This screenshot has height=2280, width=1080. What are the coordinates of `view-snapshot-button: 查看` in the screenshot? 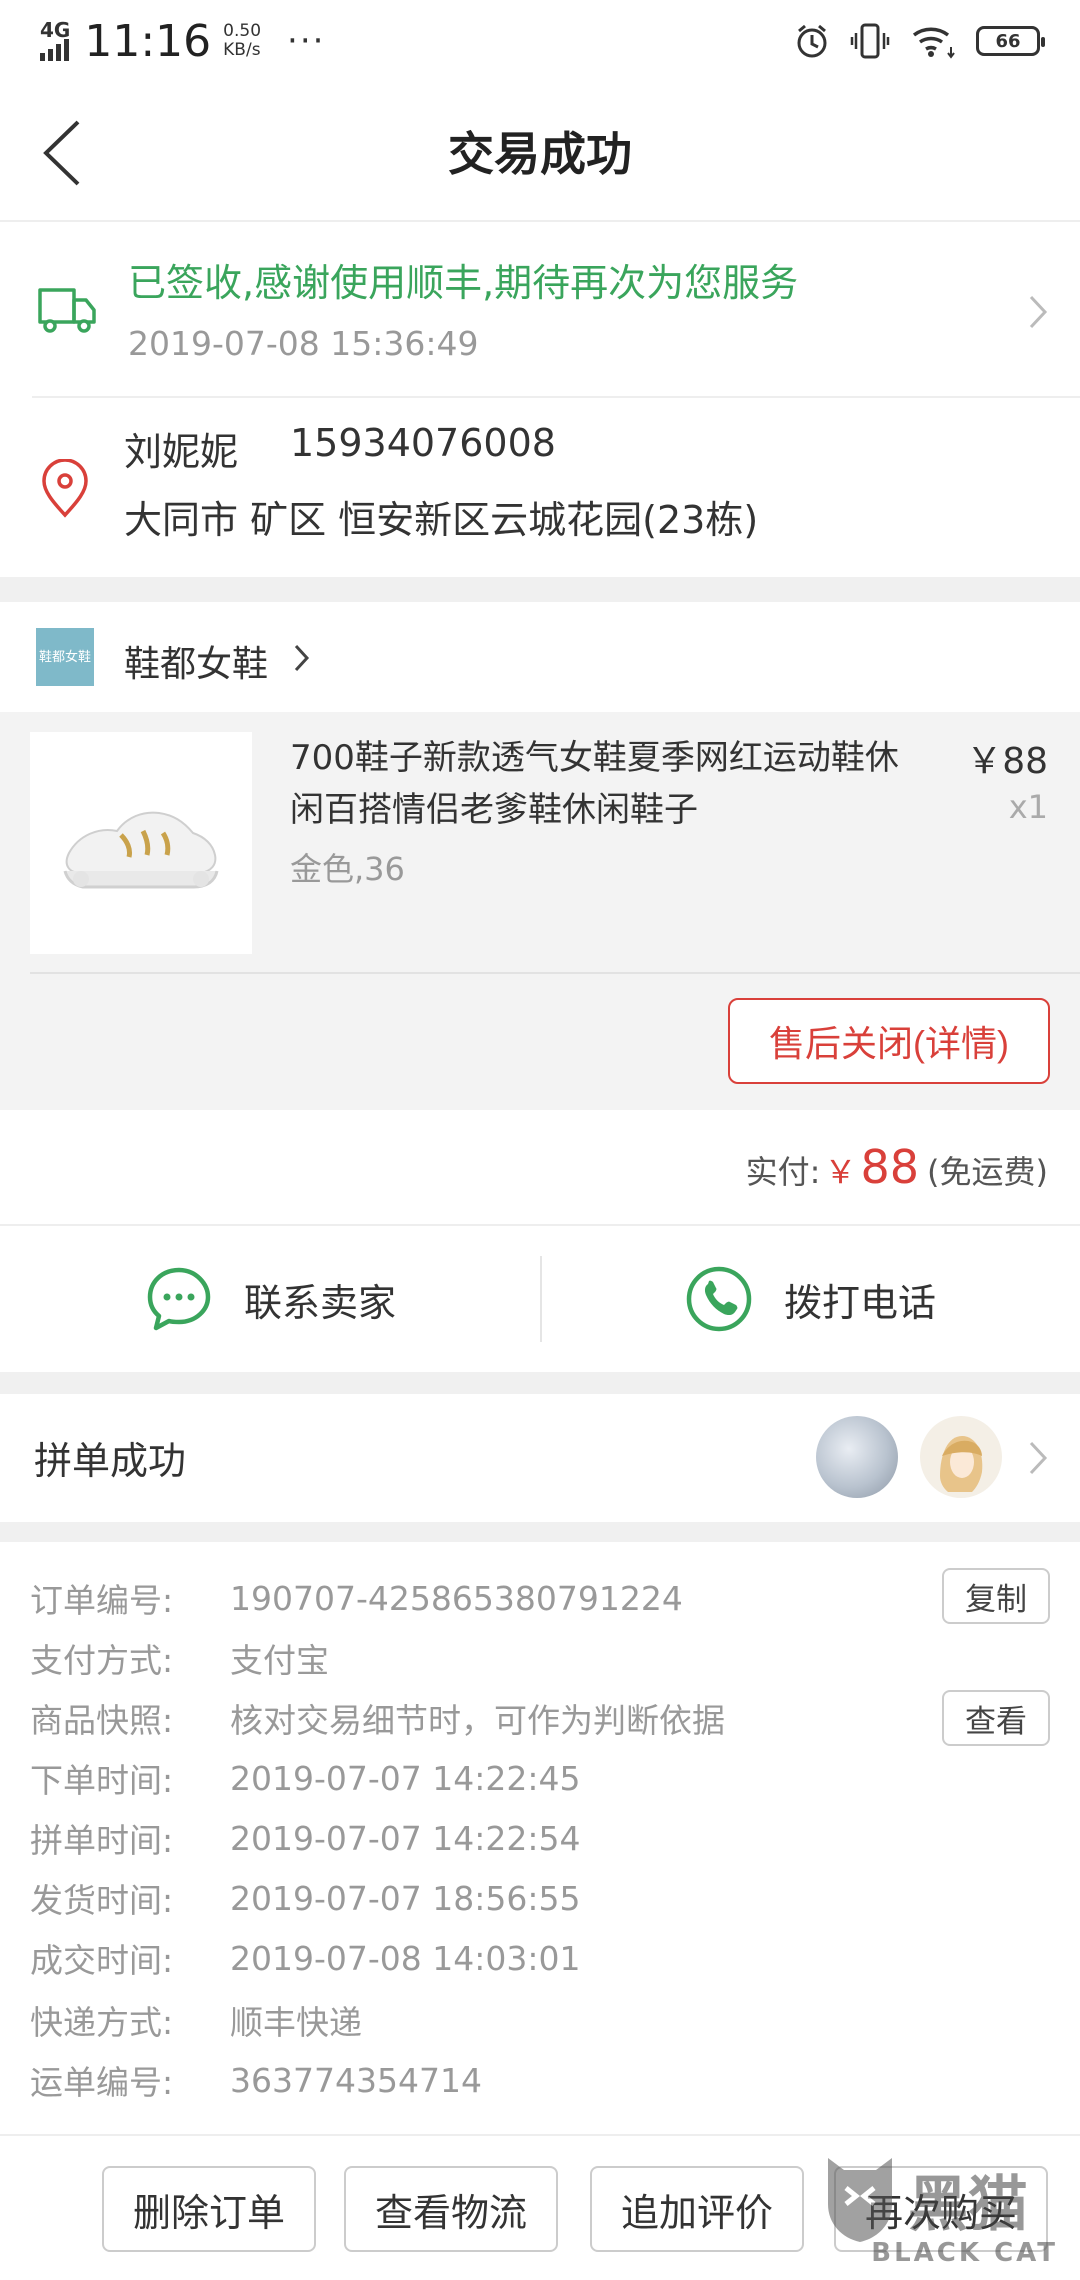 It's located at (996, 1718).